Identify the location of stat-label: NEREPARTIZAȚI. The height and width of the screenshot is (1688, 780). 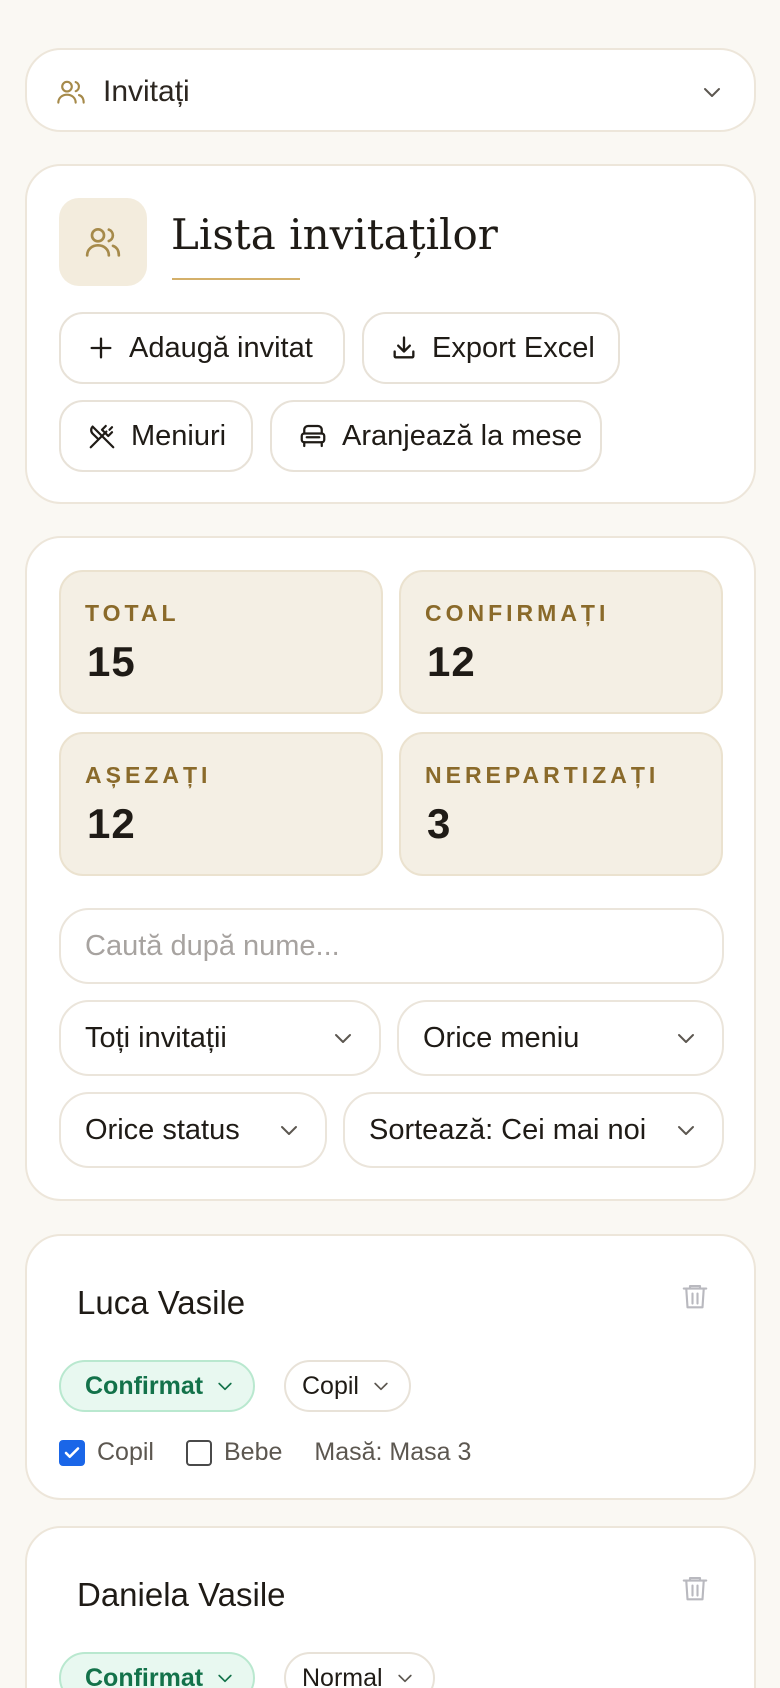
(542, 775).